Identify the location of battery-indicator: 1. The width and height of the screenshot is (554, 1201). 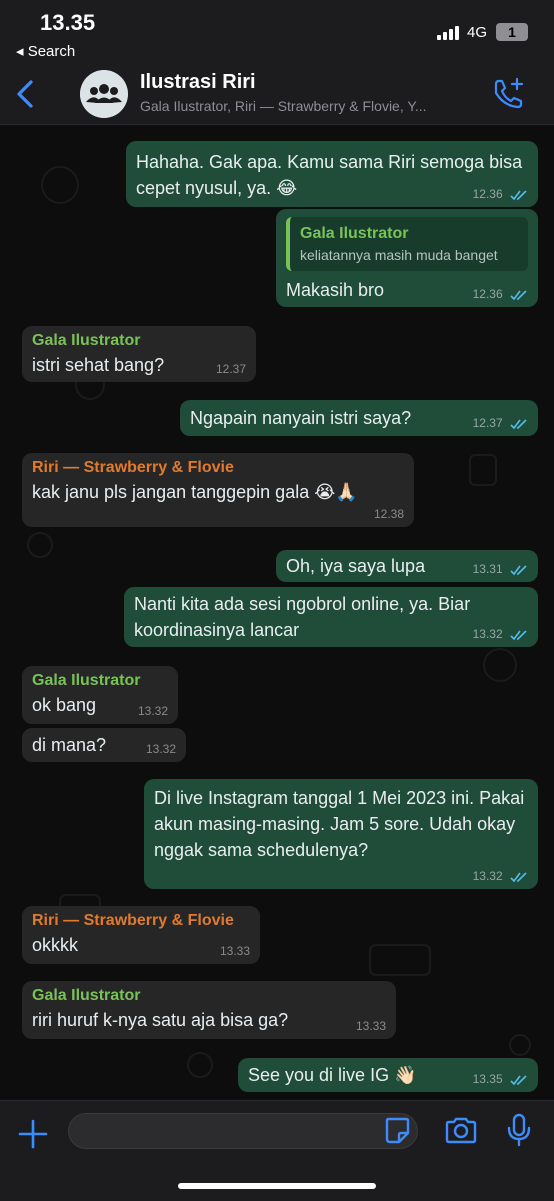
(512, 32).